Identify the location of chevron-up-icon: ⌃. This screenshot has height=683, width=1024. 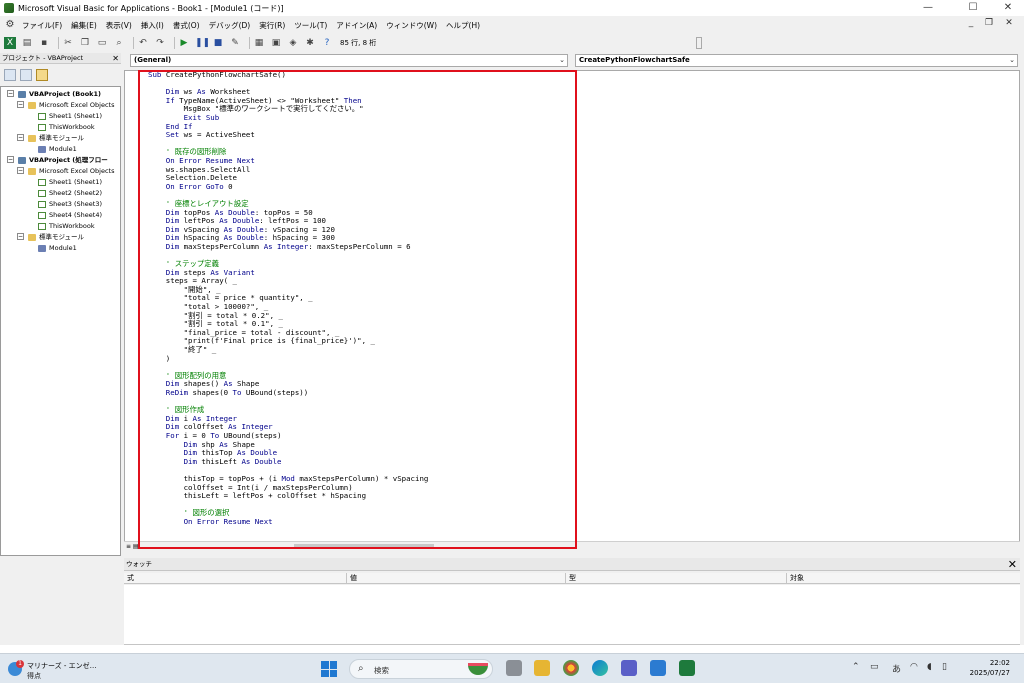
(856, 667).